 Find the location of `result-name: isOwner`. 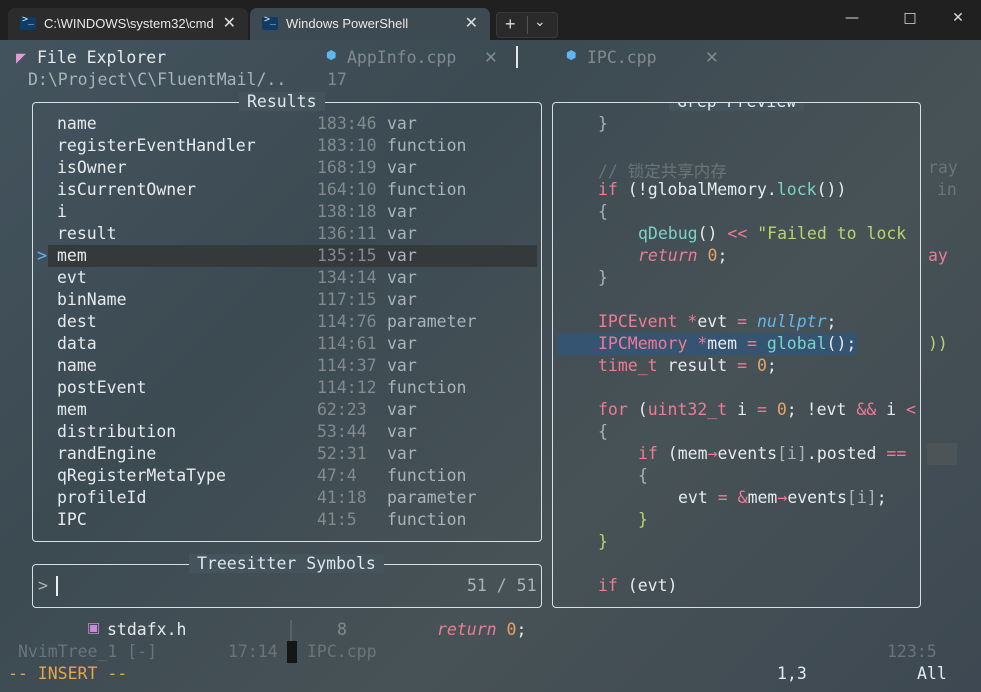

result-name: isOwner is located at coordinates (92, 167).